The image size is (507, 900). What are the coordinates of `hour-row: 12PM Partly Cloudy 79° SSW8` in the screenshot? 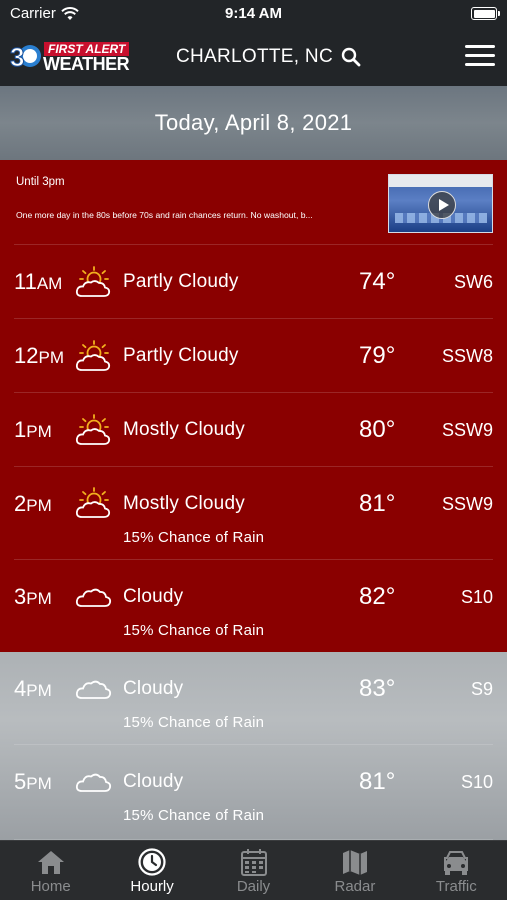 It's located at (253, 356).